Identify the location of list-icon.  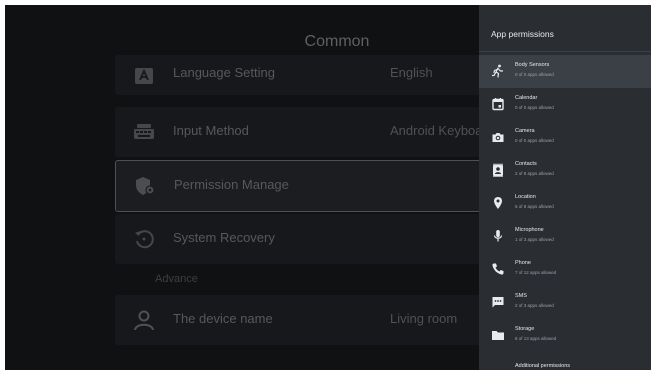
(498, 365).